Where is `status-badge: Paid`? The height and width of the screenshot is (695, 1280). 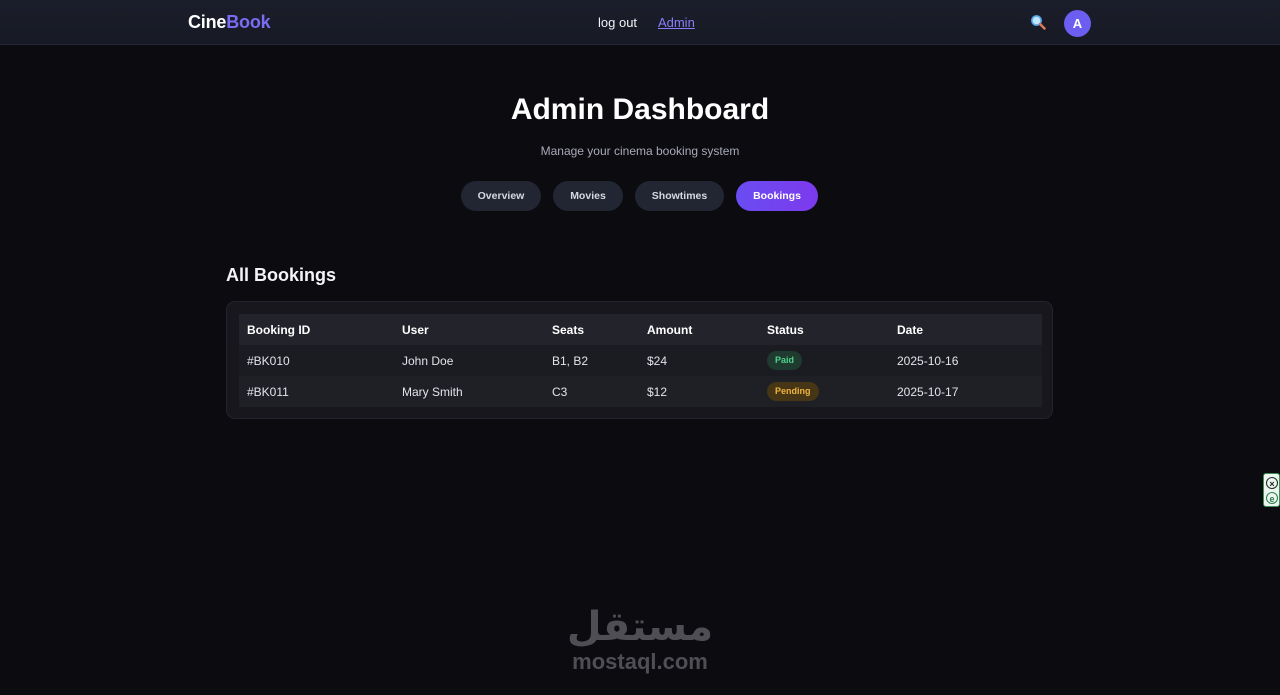
status-badge: Paid is located at coordinates (785, 360).